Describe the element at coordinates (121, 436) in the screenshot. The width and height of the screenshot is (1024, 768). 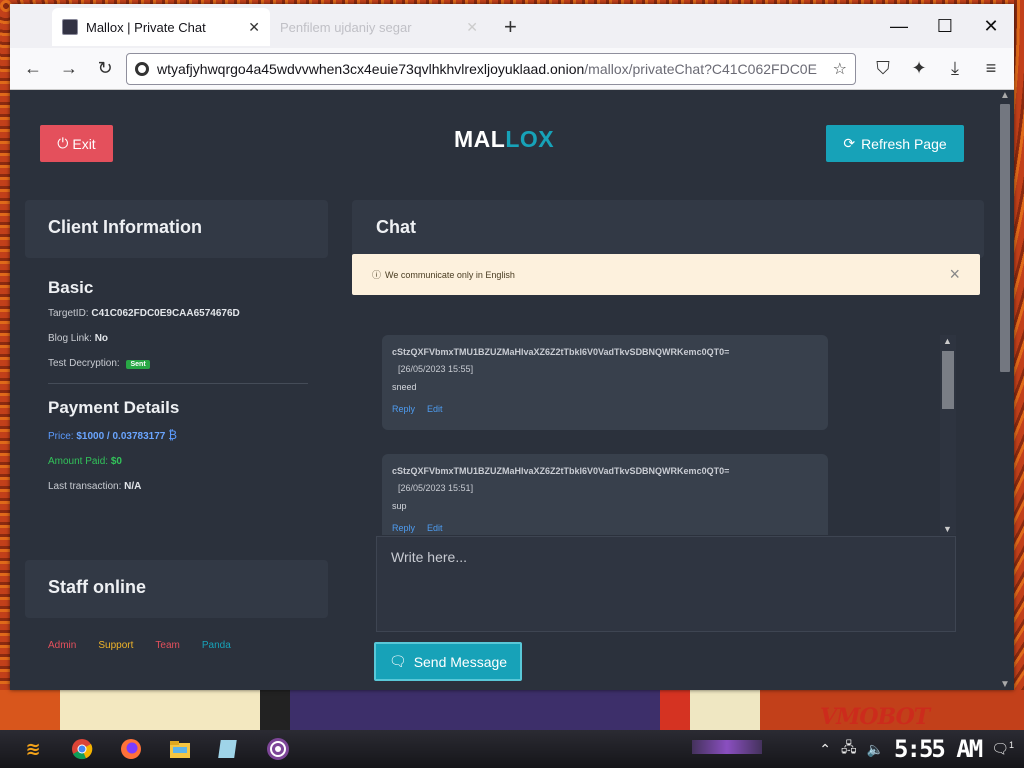
I see `price-value: $1000 / 0.03783177` at that location.